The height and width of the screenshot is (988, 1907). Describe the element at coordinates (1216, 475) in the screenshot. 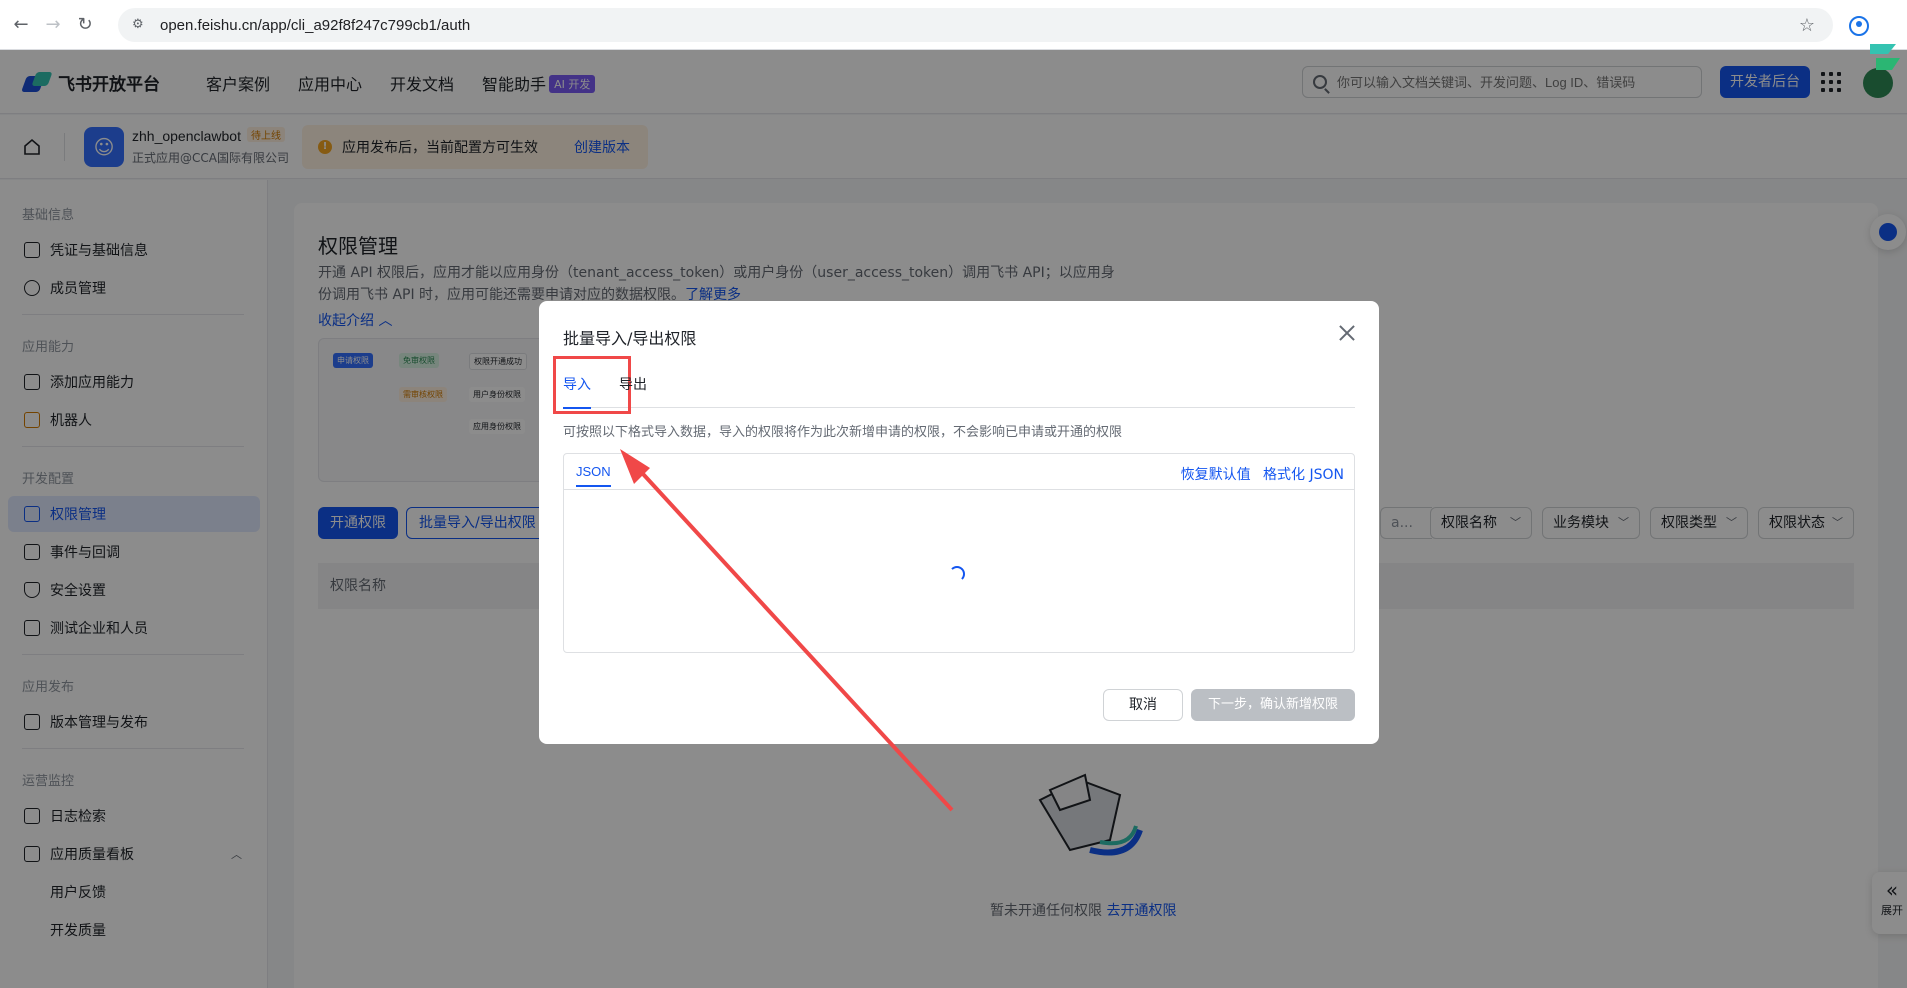

I see `restore-default-link: 恢复默认值` at that location.